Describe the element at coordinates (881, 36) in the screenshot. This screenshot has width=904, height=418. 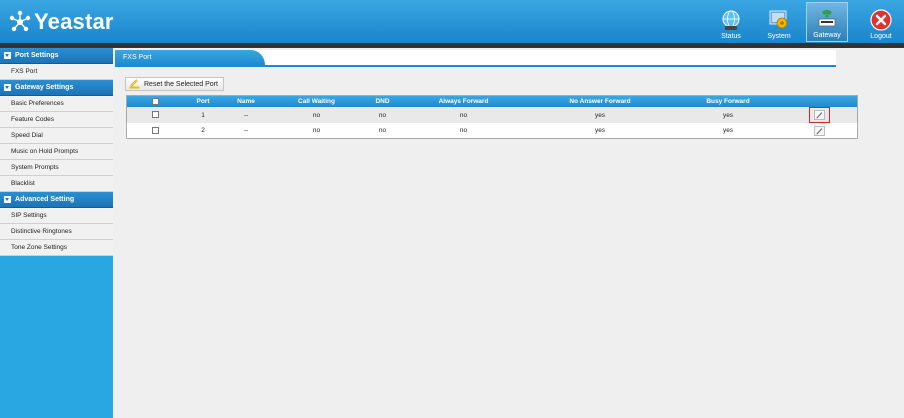
I see `nav-logout-label: Logout` at that location.